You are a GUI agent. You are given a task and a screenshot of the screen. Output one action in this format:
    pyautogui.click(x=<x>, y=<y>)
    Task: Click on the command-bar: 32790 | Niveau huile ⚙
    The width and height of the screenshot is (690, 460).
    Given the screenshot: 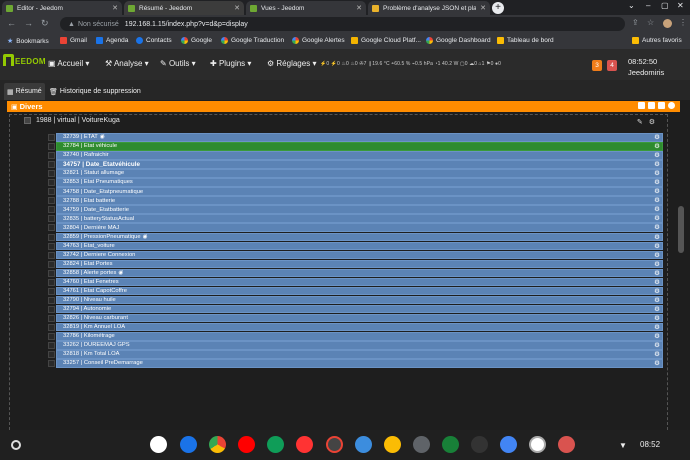 What is the action you would take?
    pyautogui.click(x=359, y=300)
    